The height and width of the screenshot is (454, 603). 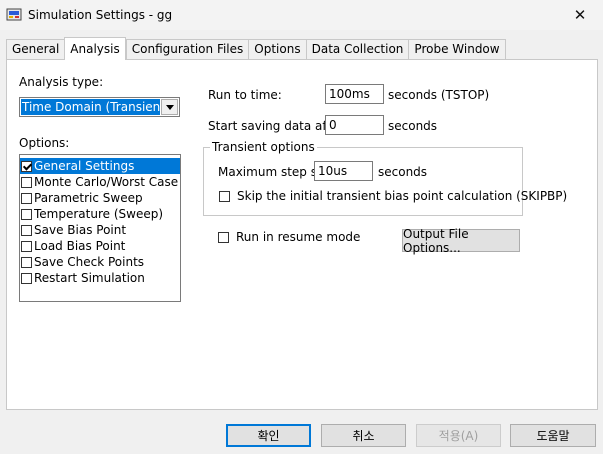 I want to click on option-restart-simulation: Restart Simulation, so click(x=100, y=278).